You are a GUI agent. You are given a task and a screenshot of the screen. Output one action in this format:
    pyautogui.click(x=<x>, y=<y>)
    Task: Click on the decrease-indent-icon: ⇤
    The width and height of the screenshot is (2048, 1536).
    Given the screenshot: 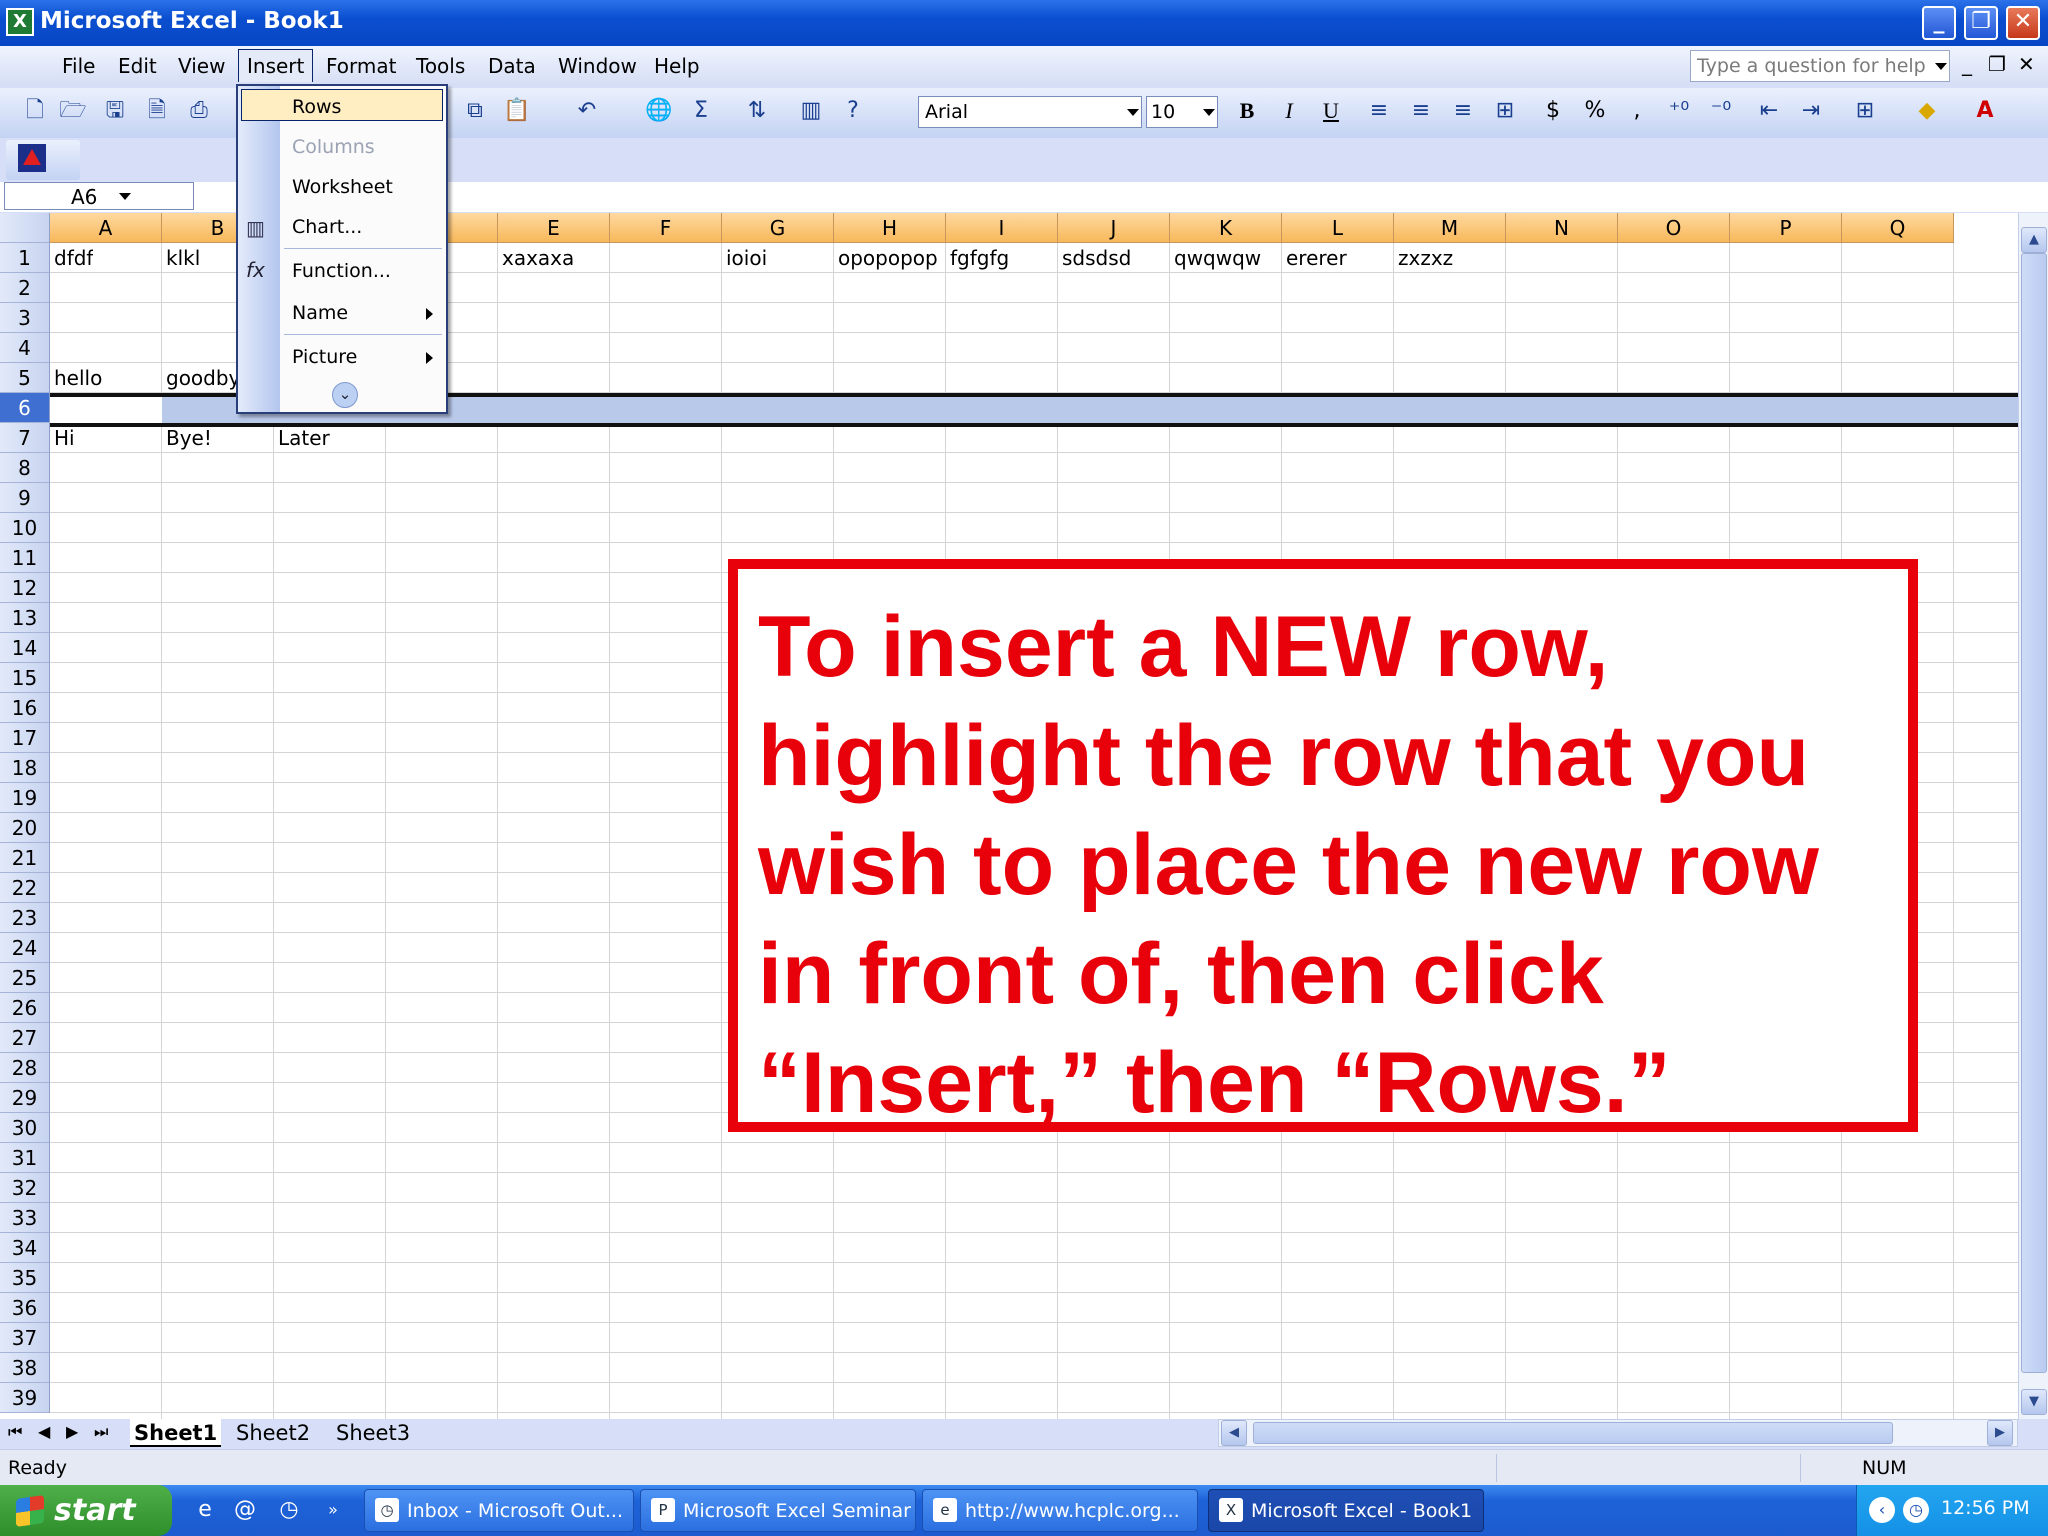 What is the action you would take?
    pyautogui.click(x=1769, y=111)
    